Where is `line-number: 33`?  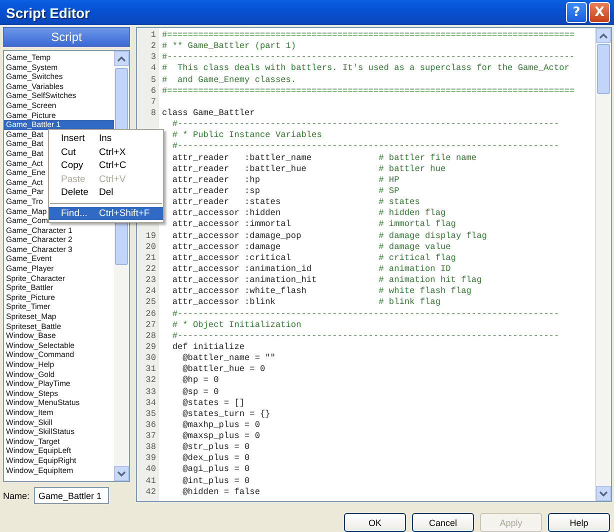 line-number: 33 is located at coordinates (150, 392).